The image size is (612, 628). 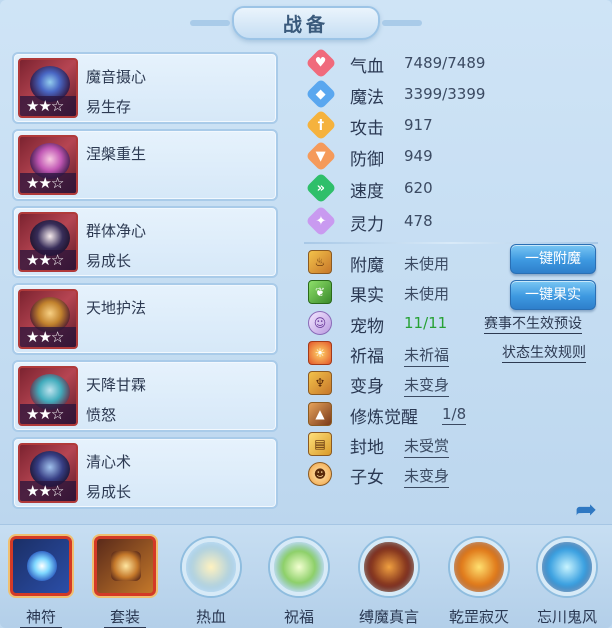 I want to click on stat-label: 灵力, so click(x=367, y=225).